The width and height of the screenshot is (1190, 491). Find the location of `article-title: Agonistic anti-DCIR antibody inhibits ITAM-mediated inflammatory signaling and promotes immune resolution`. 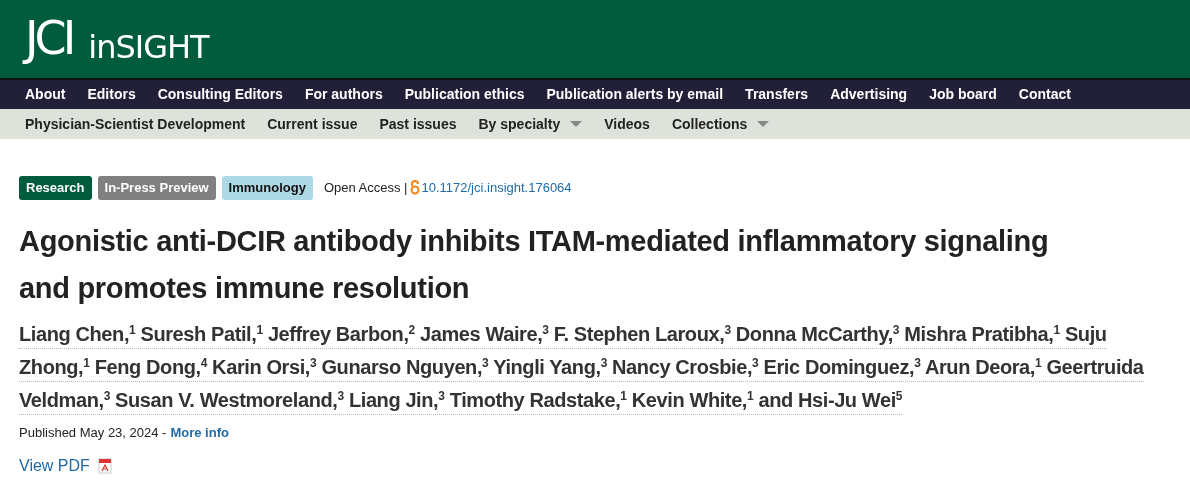

article-title: Agonistic anti-DCIR antibody inhibits ITAM-mediated inflammatory signaling and promotes immune resolution is located at coordinates (534, 264).